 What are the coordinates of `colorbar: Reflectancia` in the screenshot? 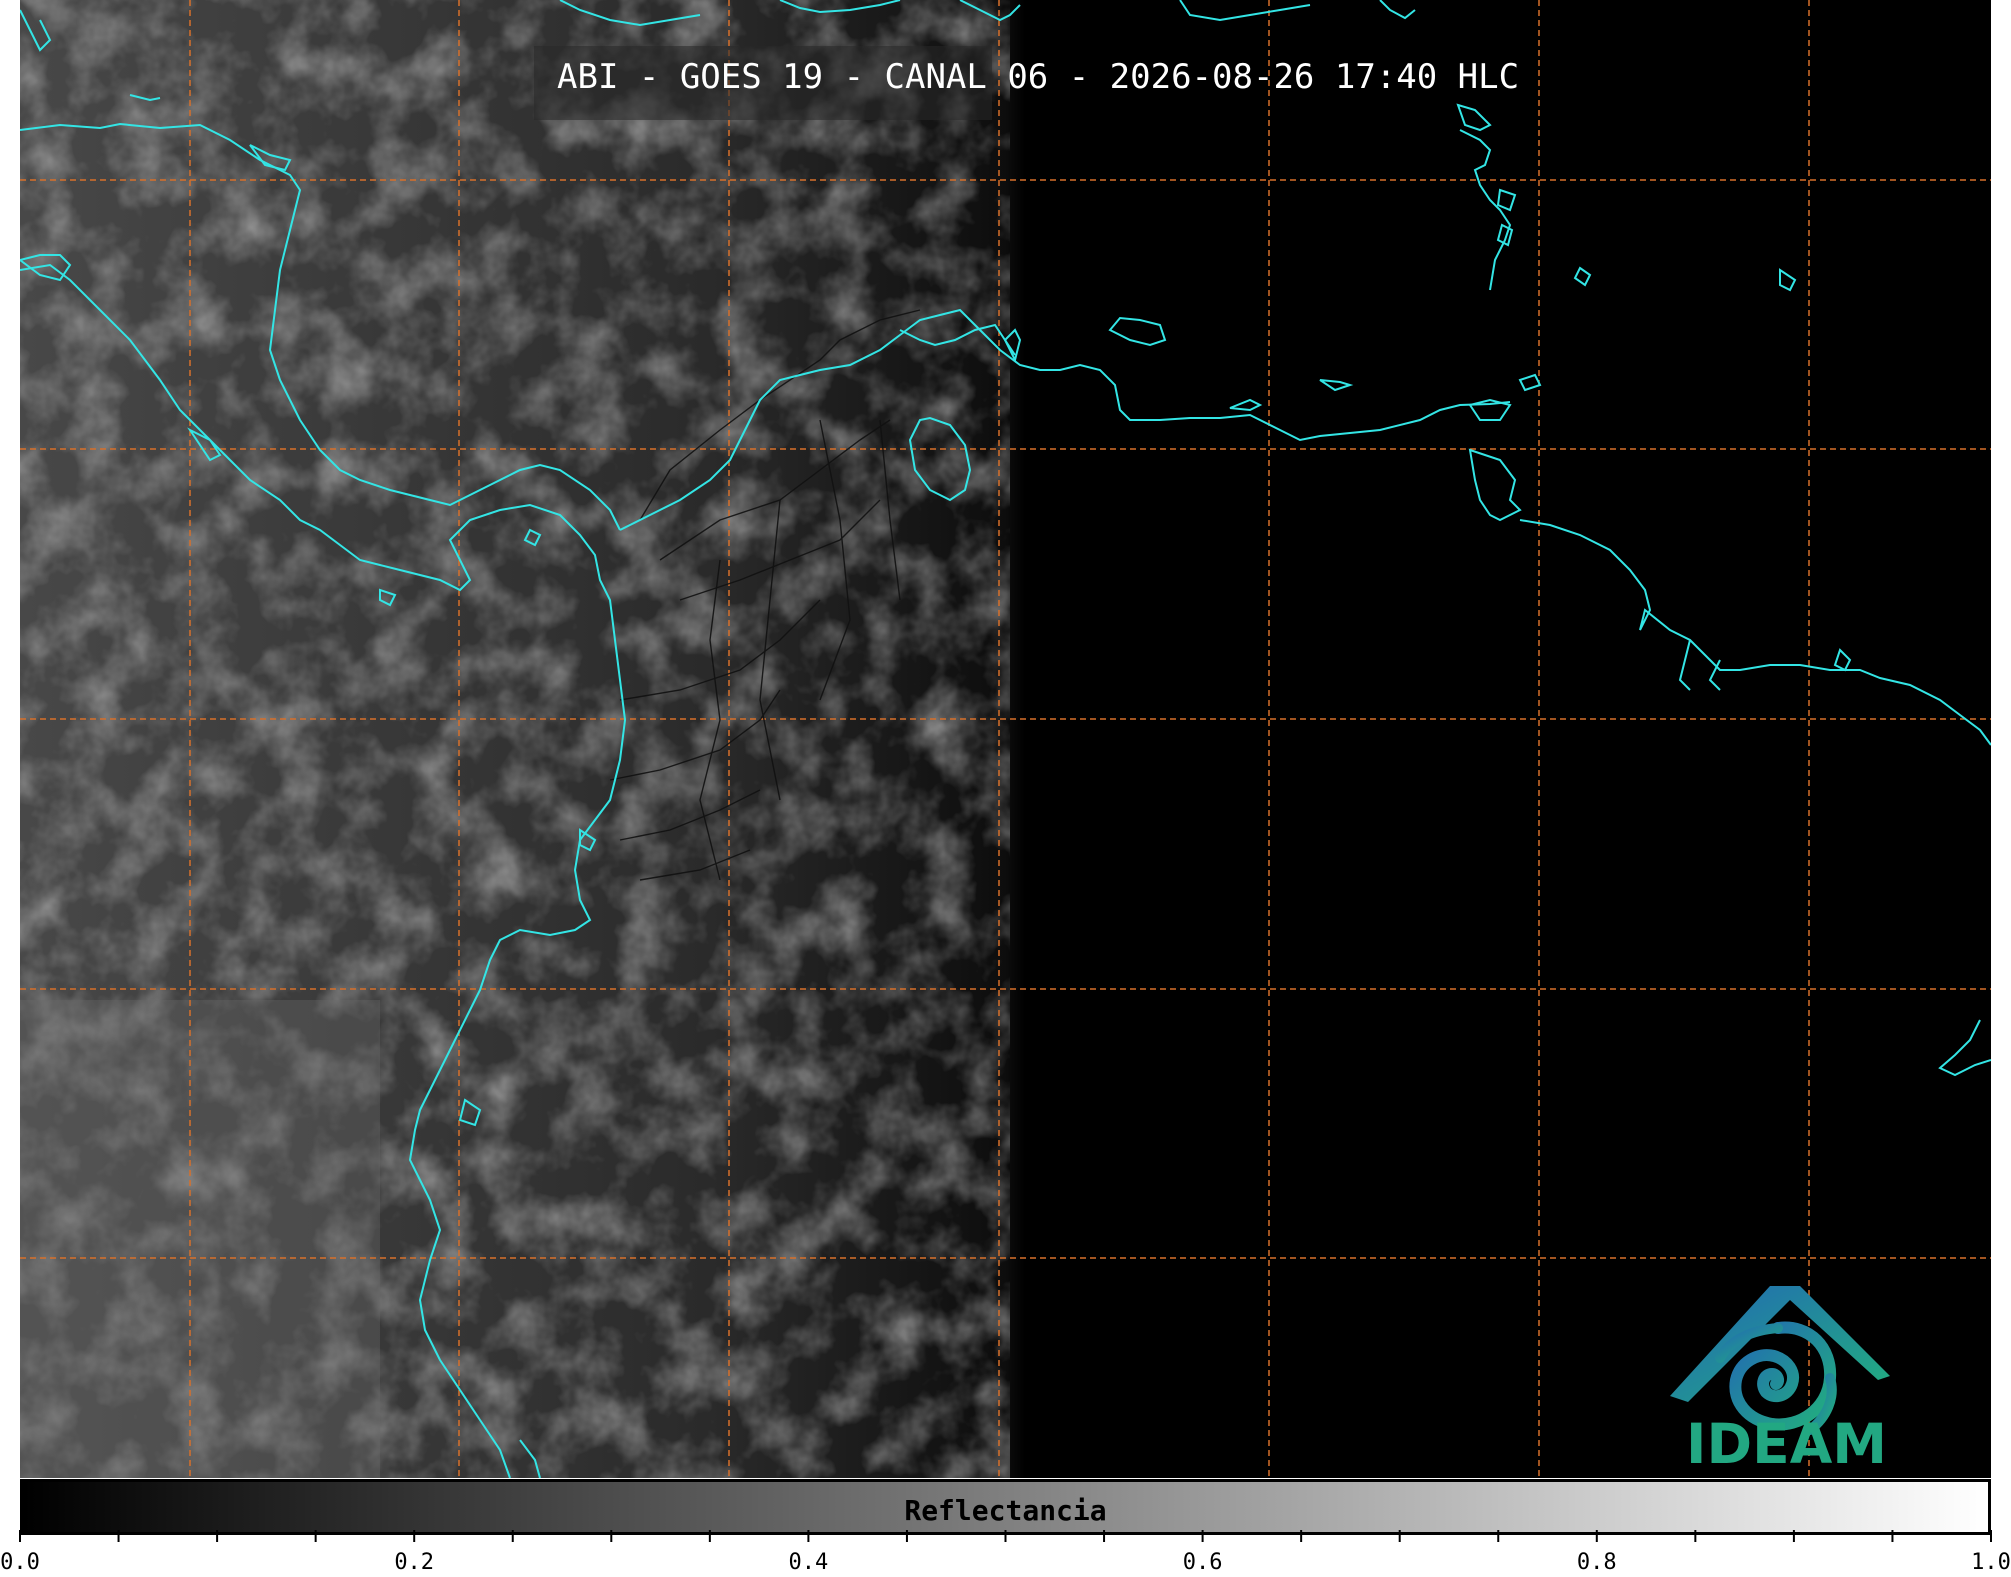 It's located at (1005, 1507).